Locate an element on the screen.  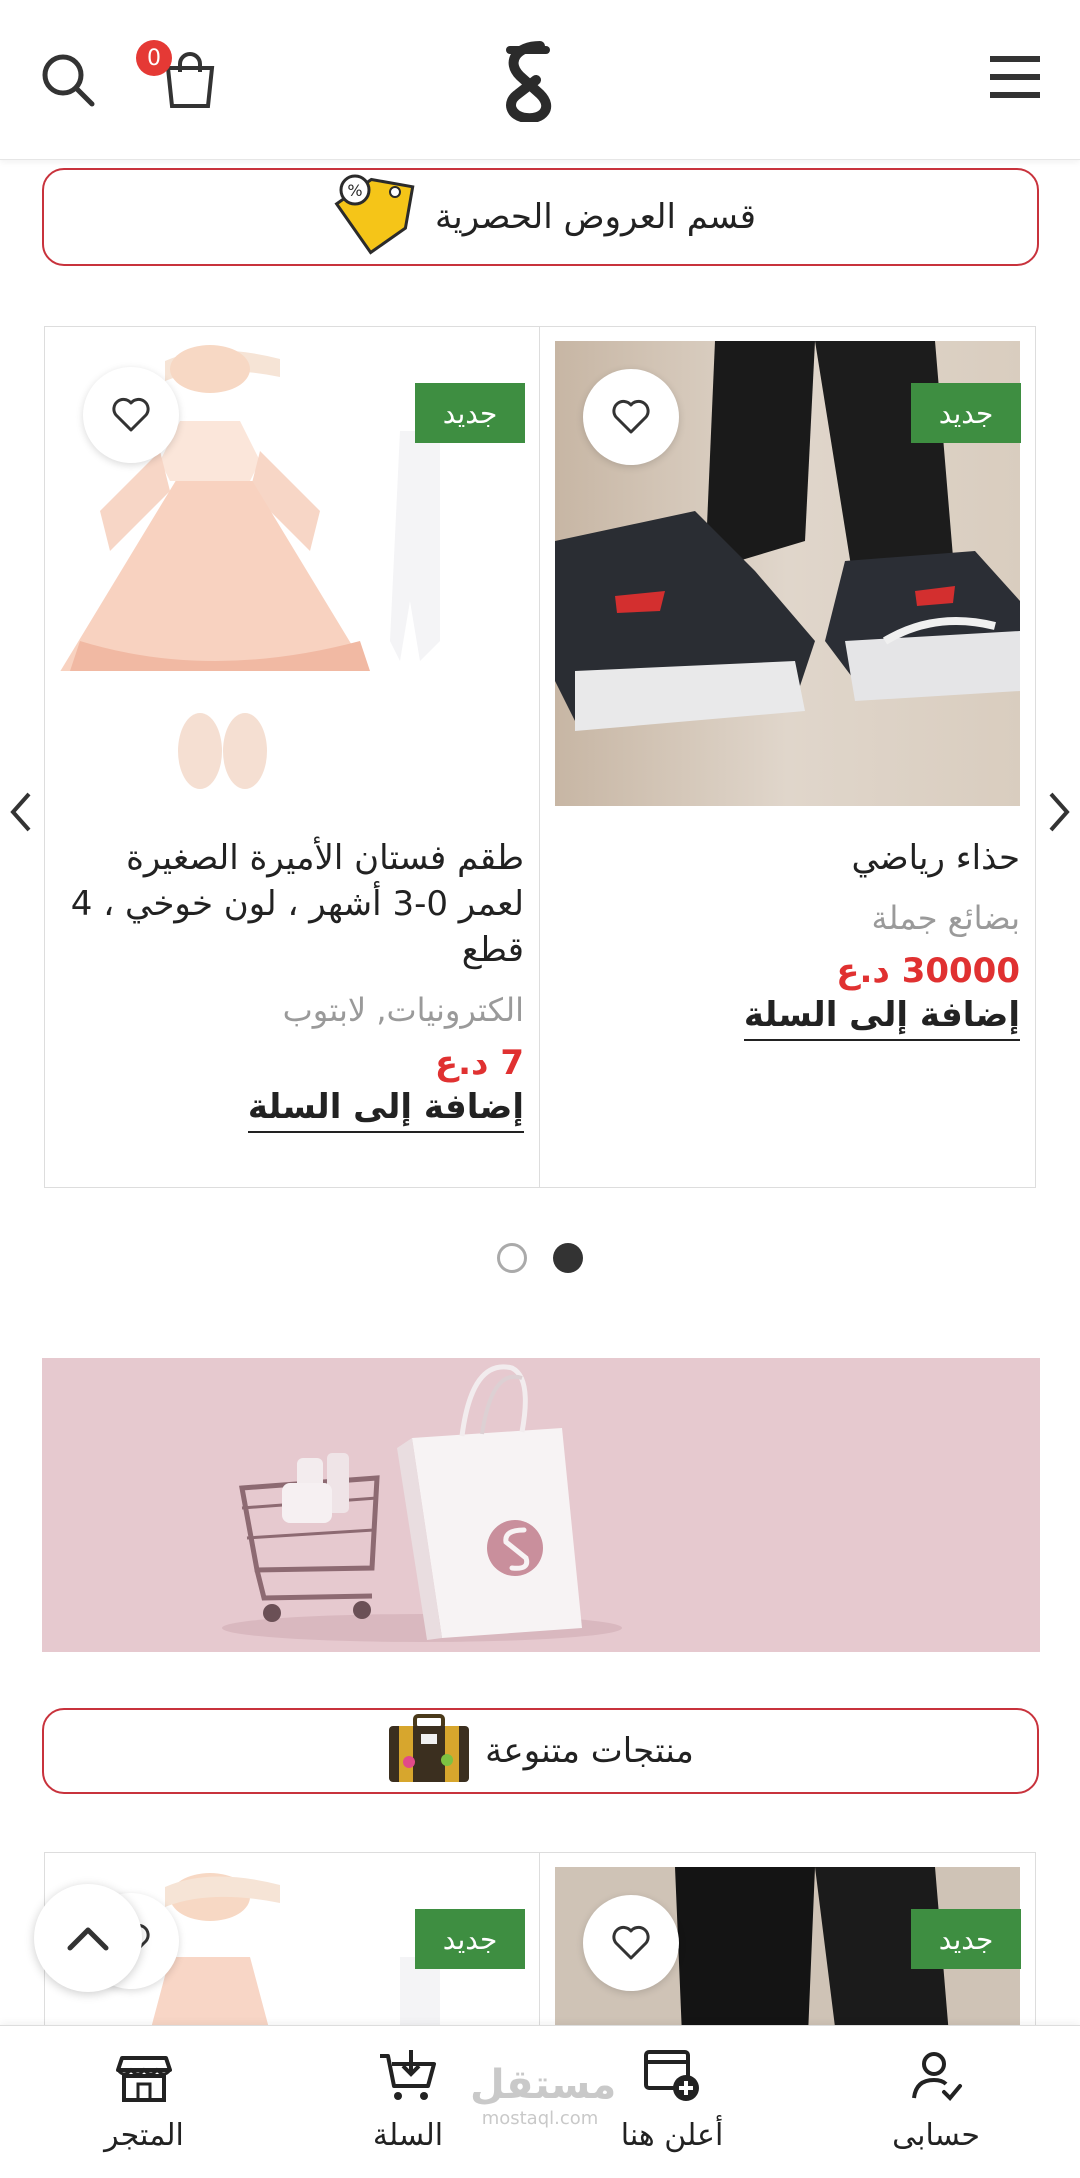
menu-icon is located at coordinates (1015, 79).